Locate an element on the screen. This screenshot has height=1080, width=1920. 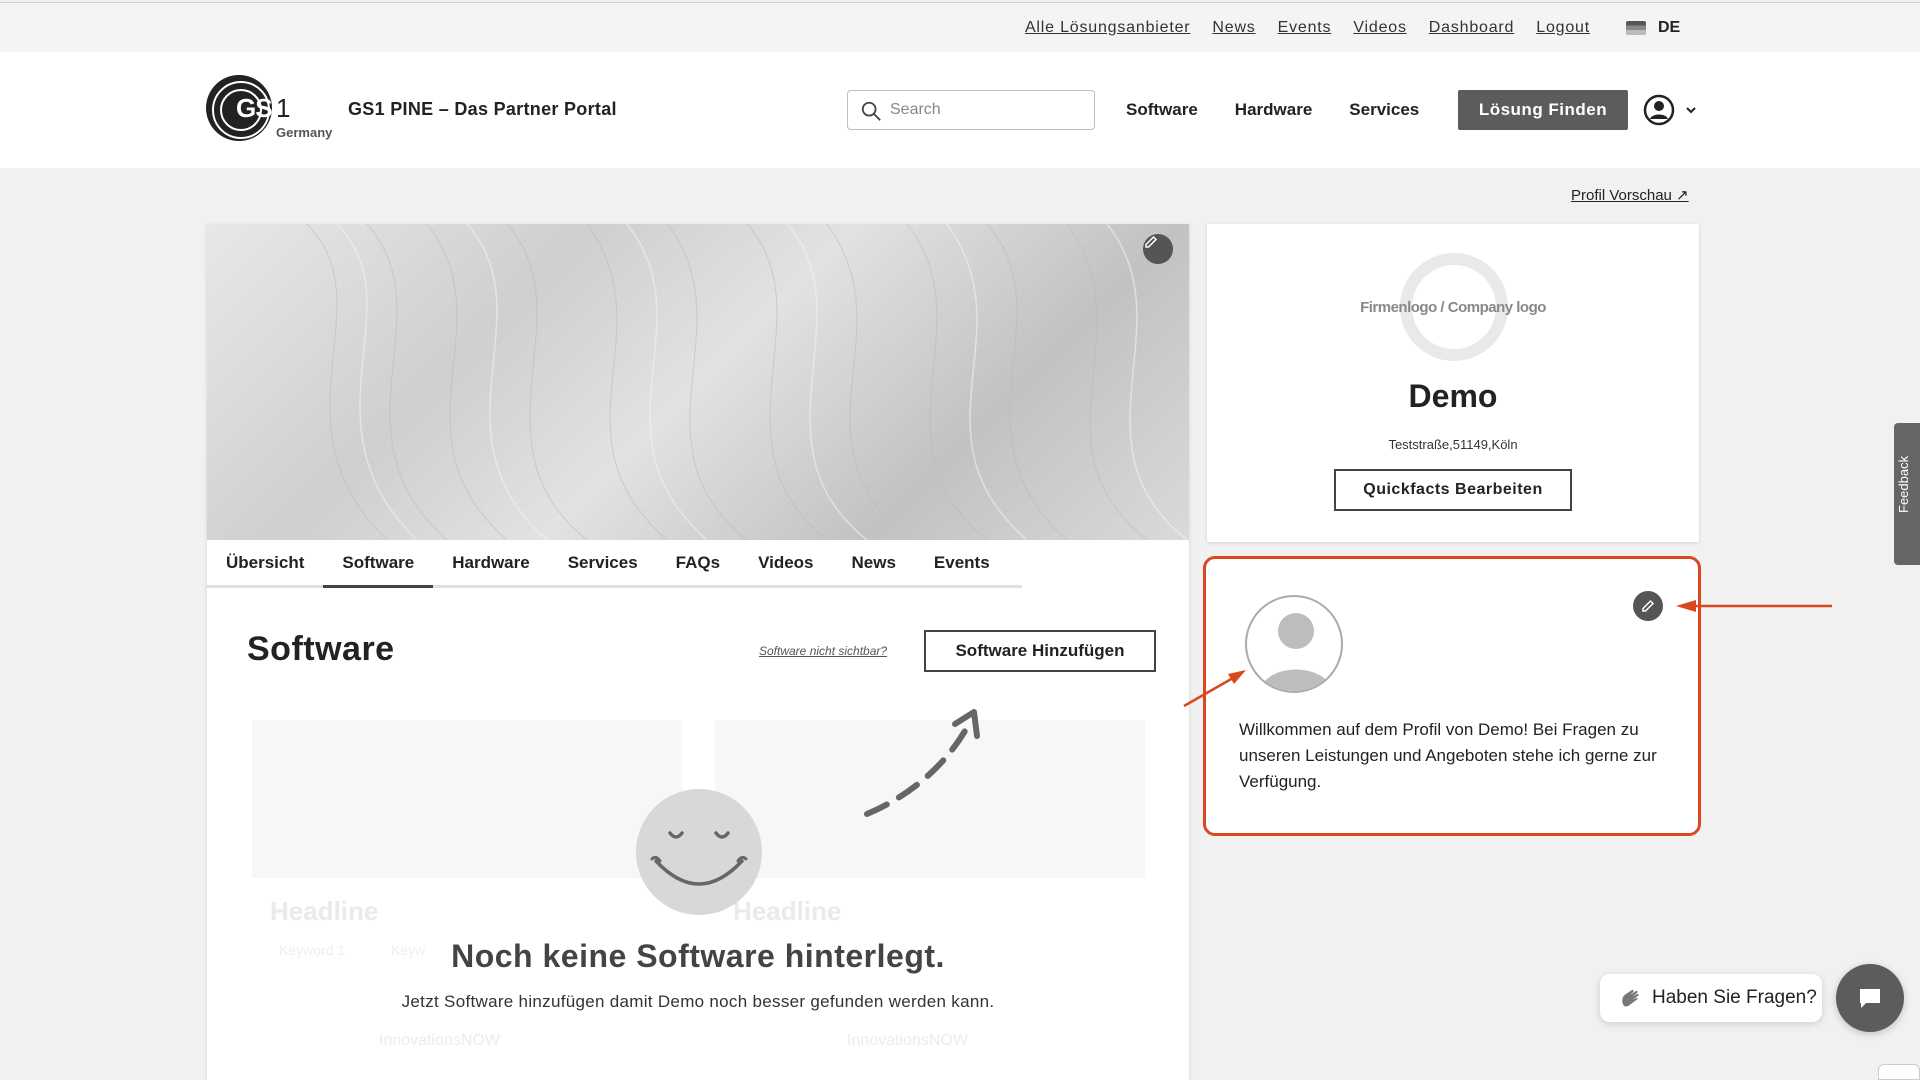
tab-software: Software is located at coordinates (378, 564).